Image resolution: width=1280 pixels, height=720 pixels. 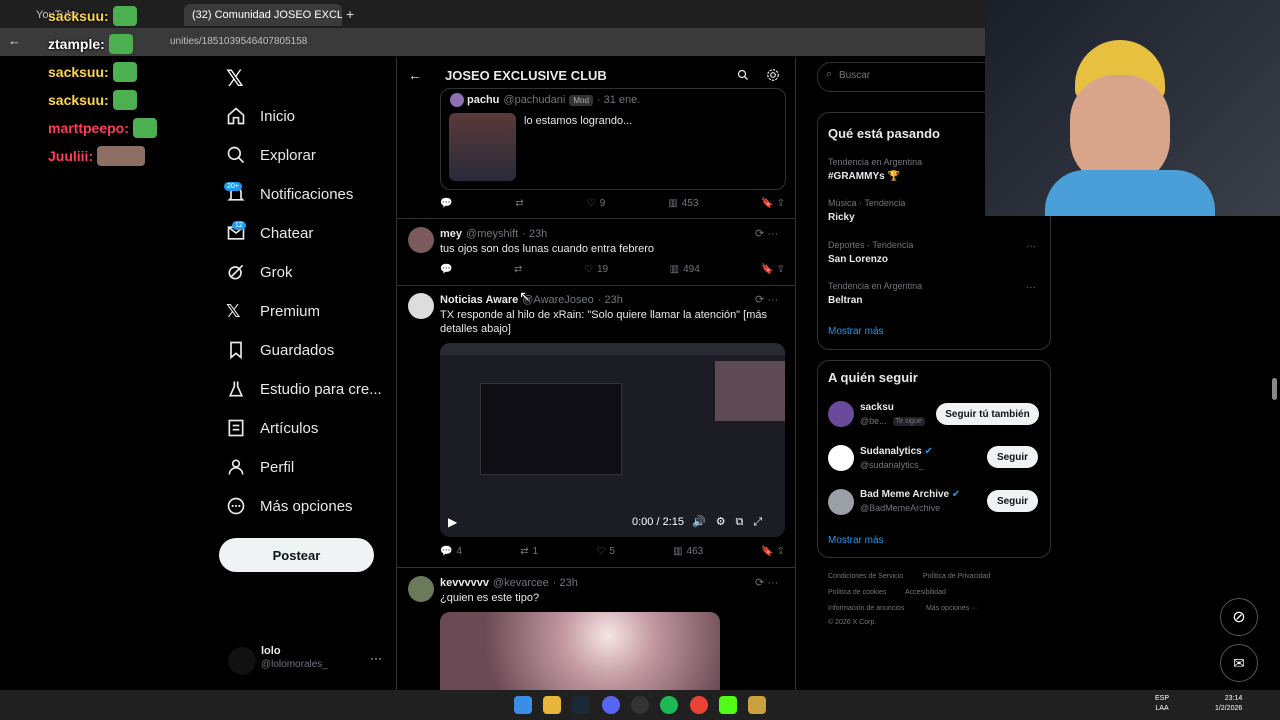 I want to click on nav-item-mas-opciones: Más opciones, so click(x=289, y=506).